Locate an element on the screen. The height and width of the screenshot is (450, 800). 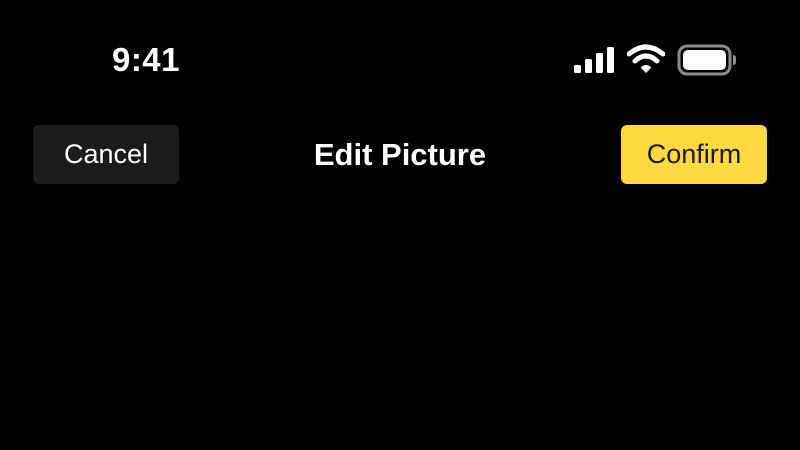
status-time: 9:41 is located at coordinates (146, 59).